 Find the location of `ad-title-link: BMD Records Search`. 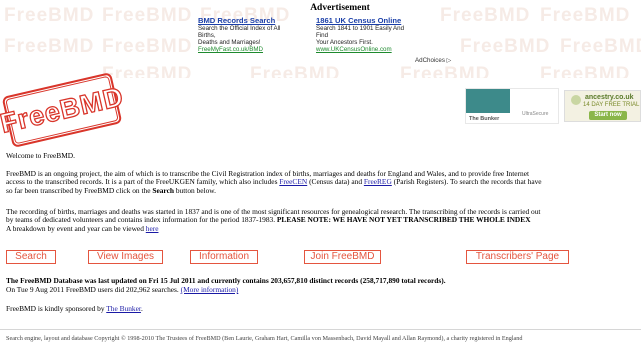

ad-title-link: BMD Records Search is located at coordinates (248, 20).